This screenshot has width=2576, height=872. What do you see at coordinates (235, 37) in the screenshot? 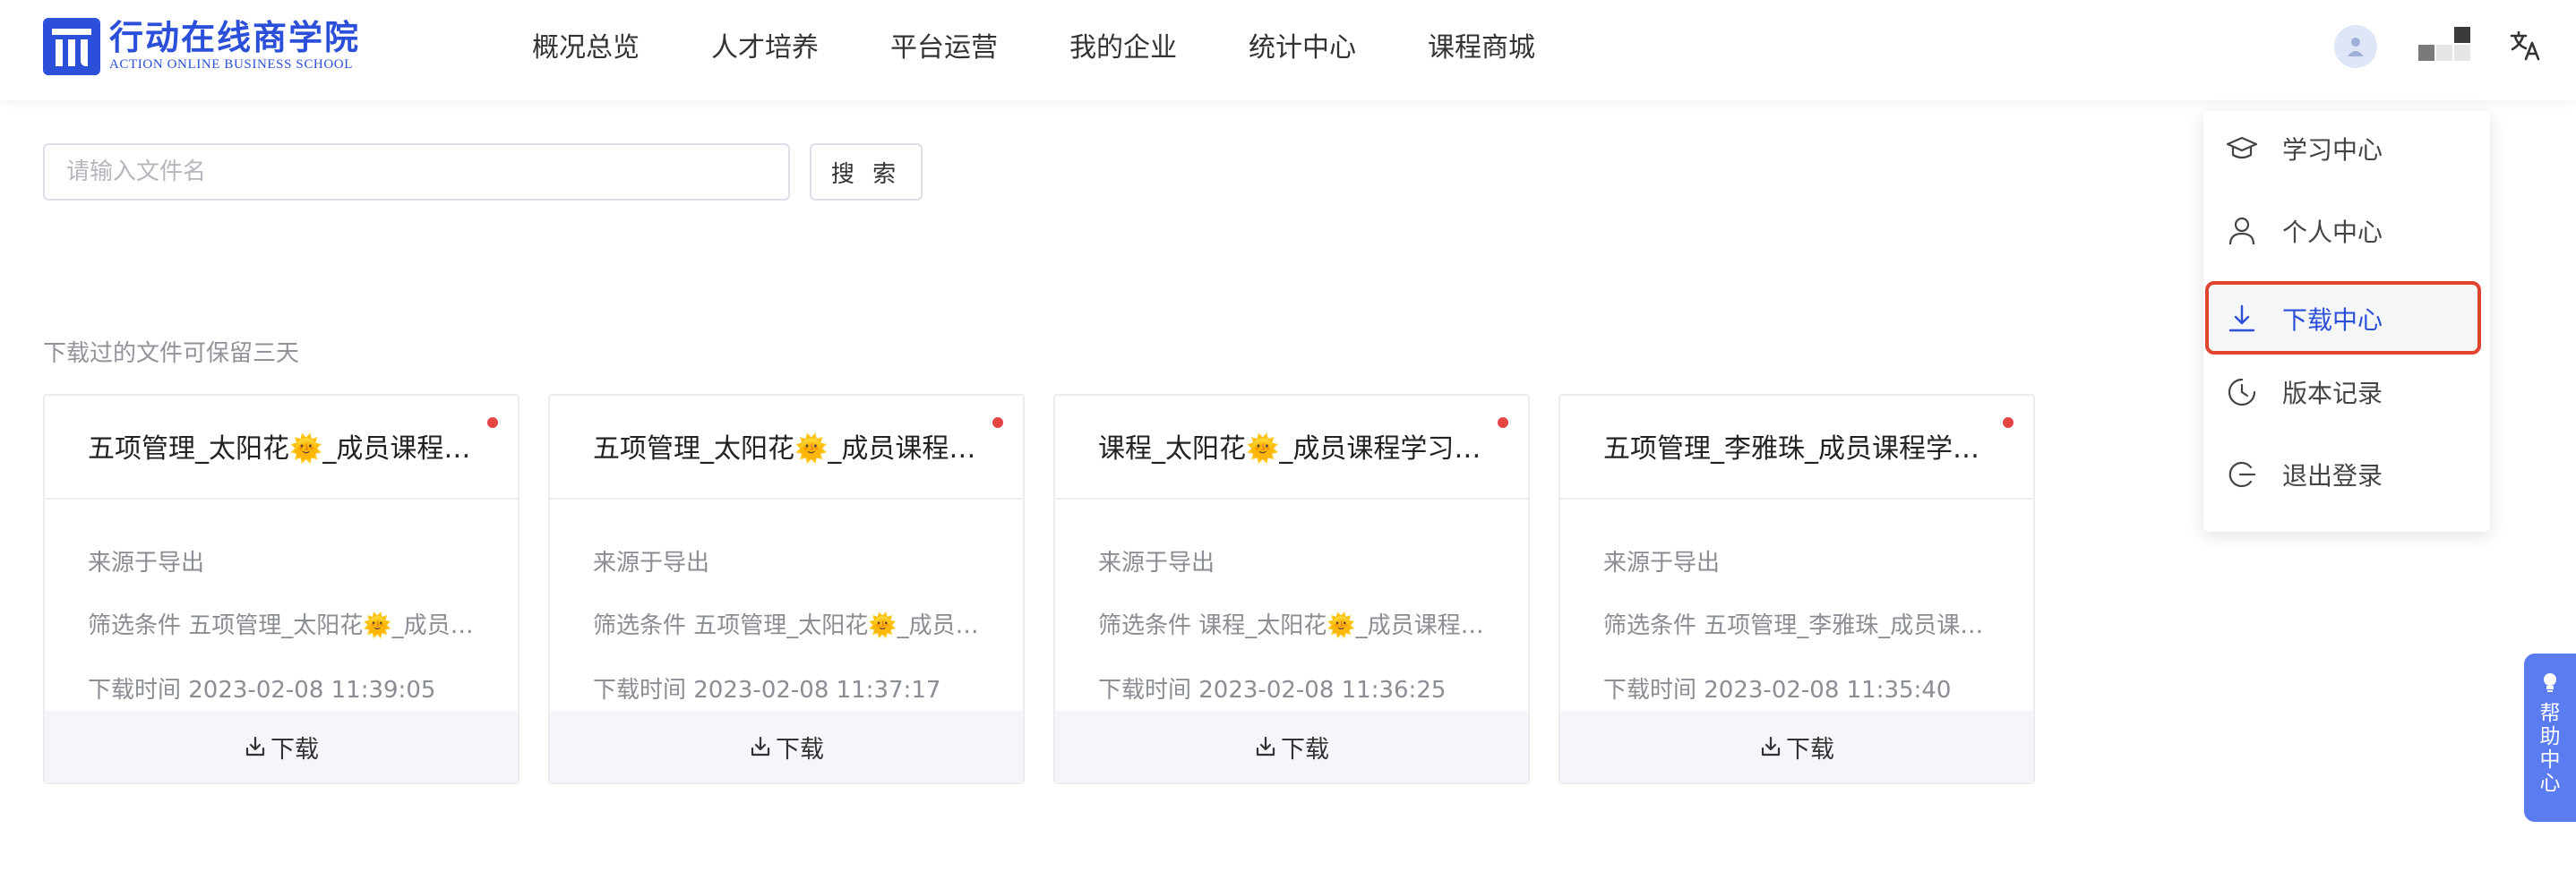
I see `logo-title: 行动在线商学院` at bounding box center [235, 37].